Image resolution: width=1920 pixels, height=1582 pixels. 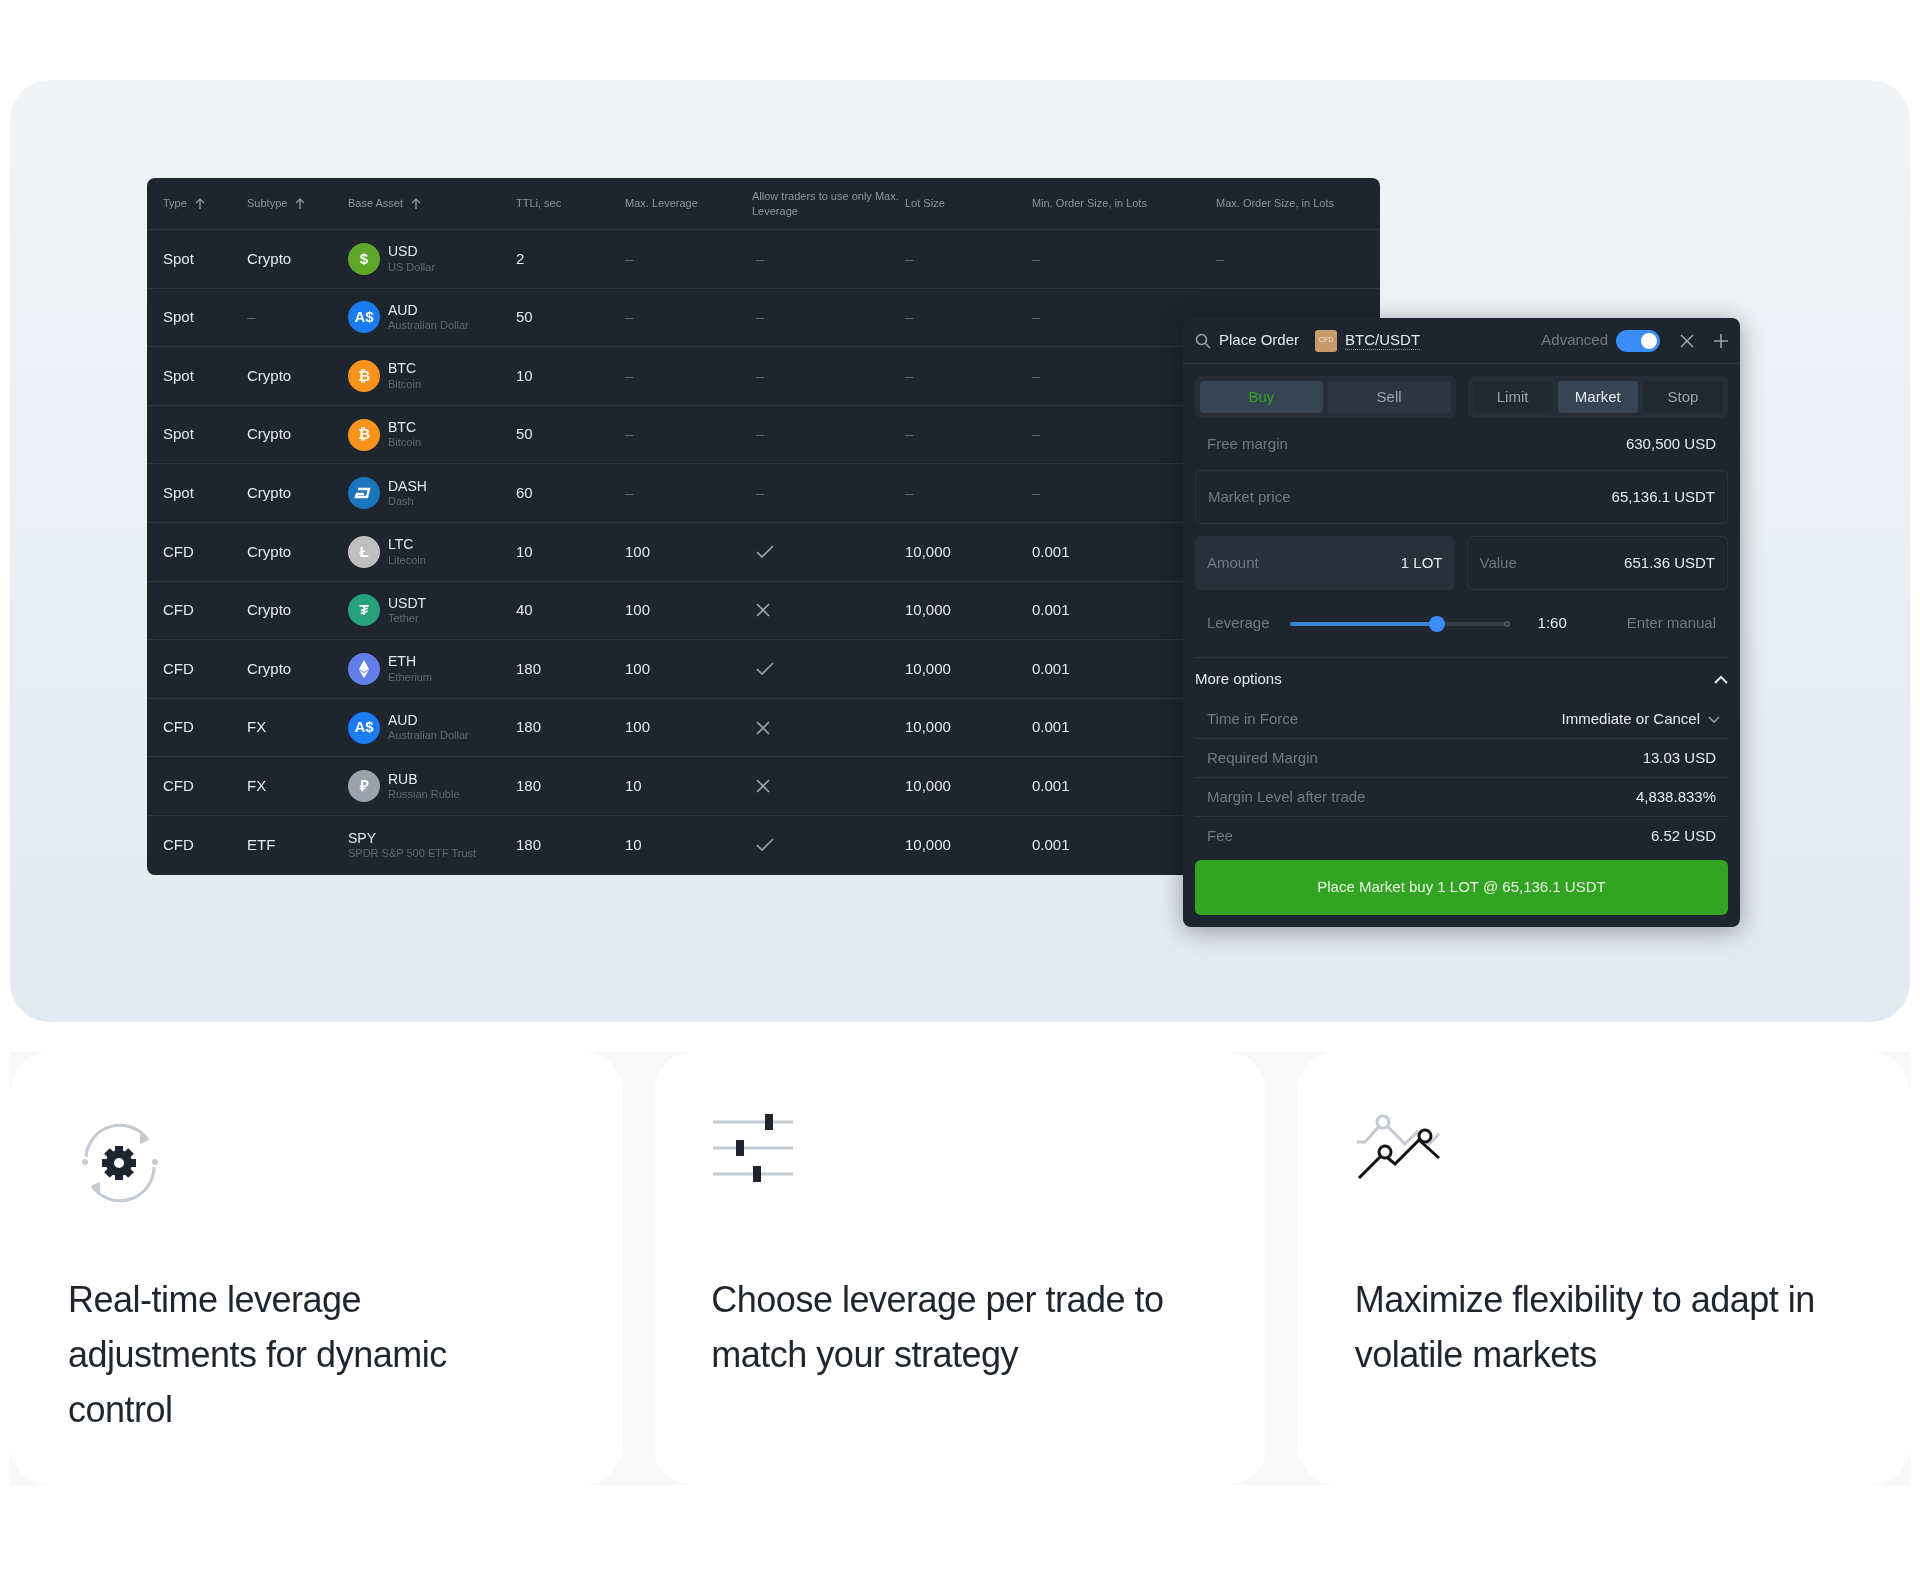 I want to click on place-order-button: Place Market buy 1 LOT @ 65,136.1 USDT, so click(x=1461, y=887).